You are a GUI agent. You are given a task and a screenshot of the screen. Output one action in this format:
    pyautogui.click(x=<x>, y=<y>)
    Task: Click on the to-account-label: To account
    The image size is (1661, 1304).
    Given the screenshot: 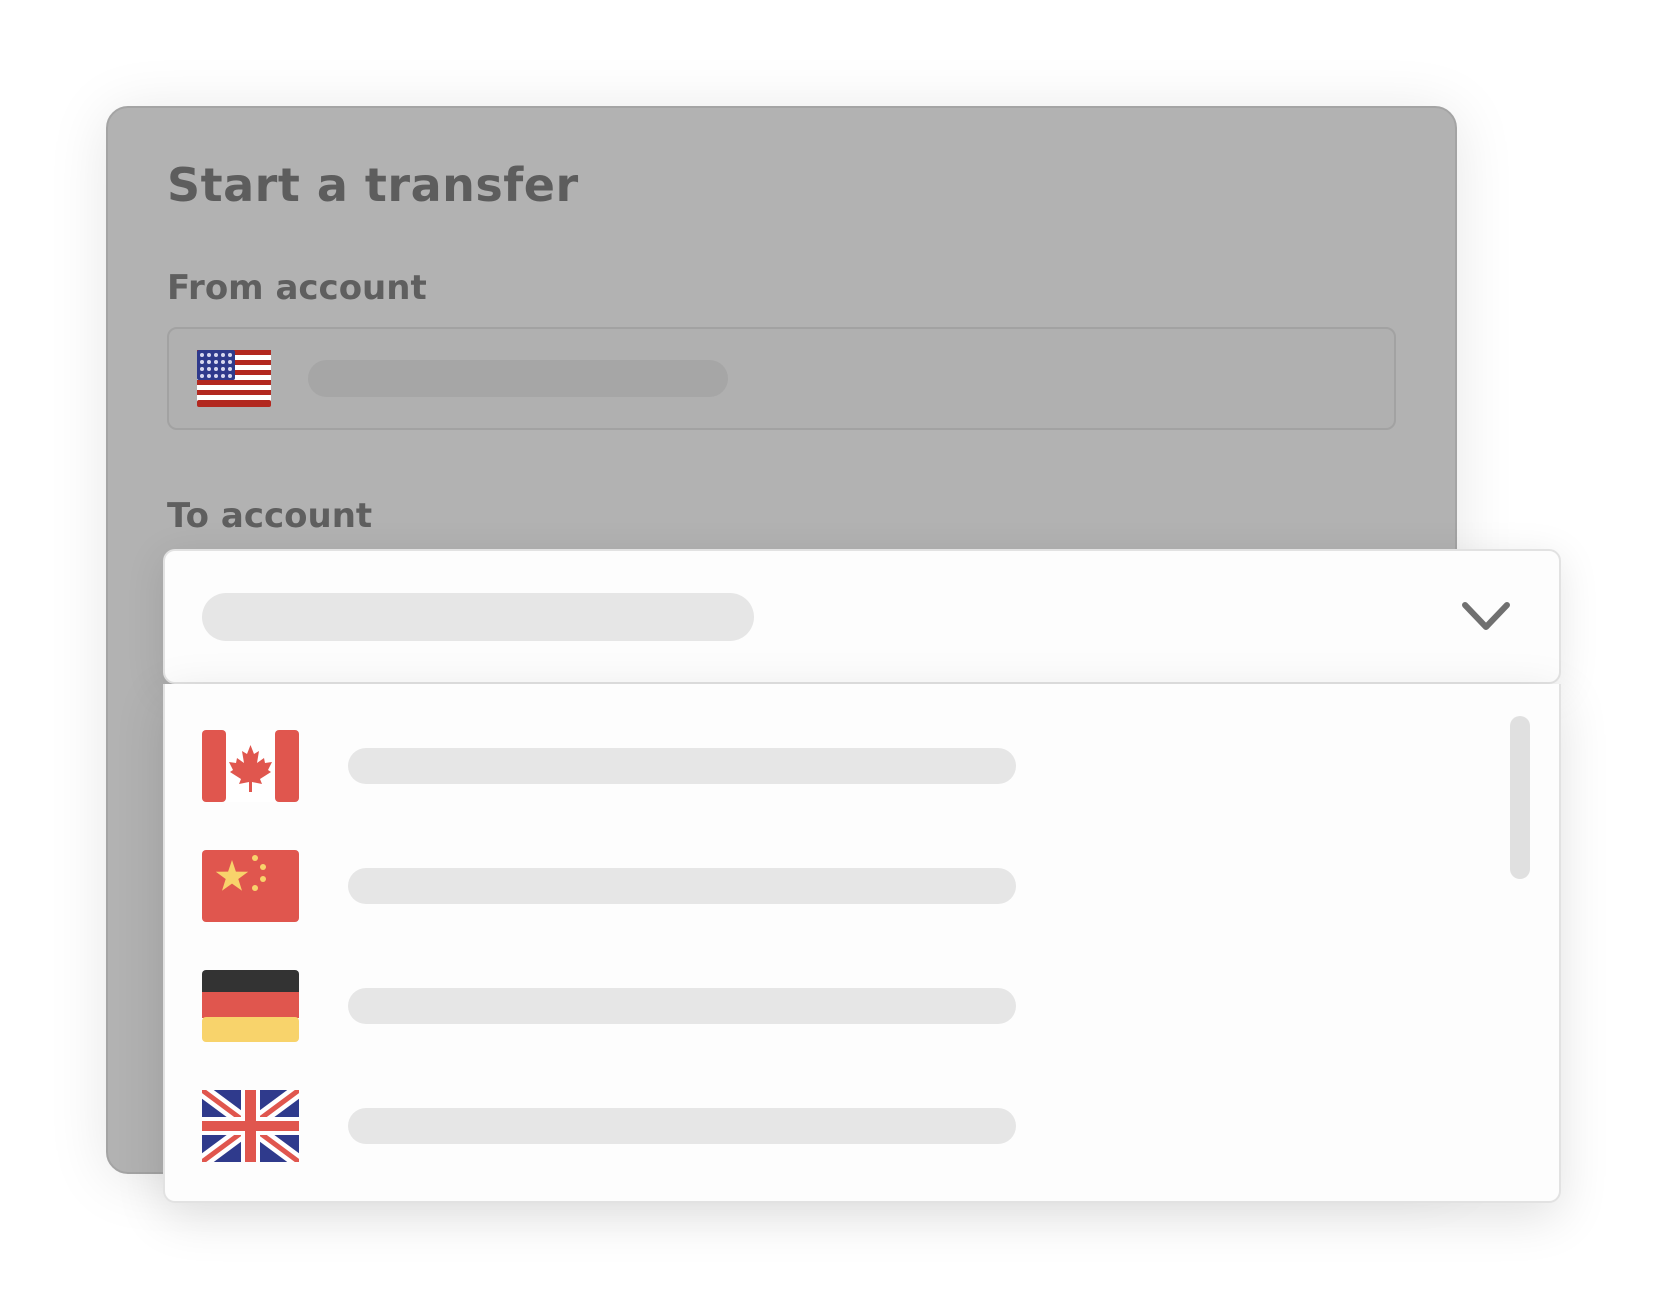 What is the action you would take?
    pyautogui.click(x=270, y=516)
    